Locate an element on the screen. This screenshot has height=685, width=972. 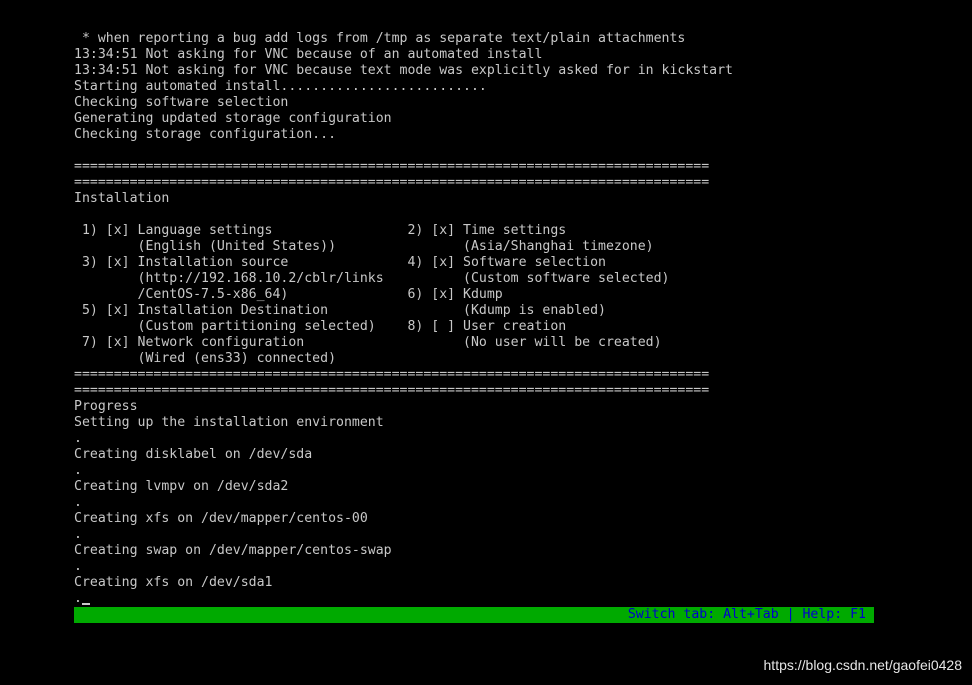
spoke-row: /CentOS-7.5-x86_64) 6) [x] Kdump is located at coordinates (288, 294).